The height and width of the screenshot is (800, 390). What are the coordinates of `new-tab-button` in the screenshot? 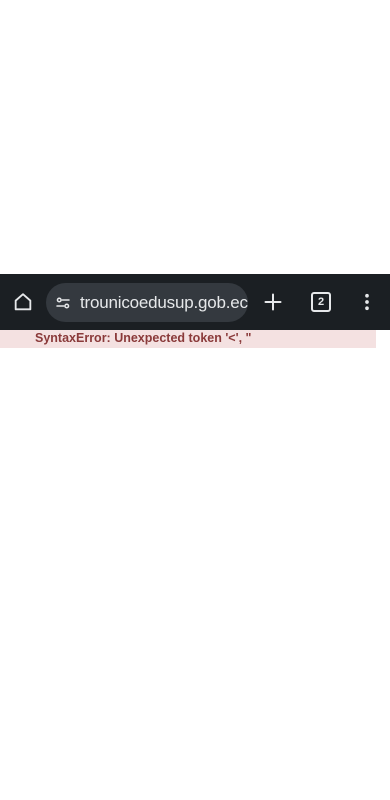 It's located at (273, 302).